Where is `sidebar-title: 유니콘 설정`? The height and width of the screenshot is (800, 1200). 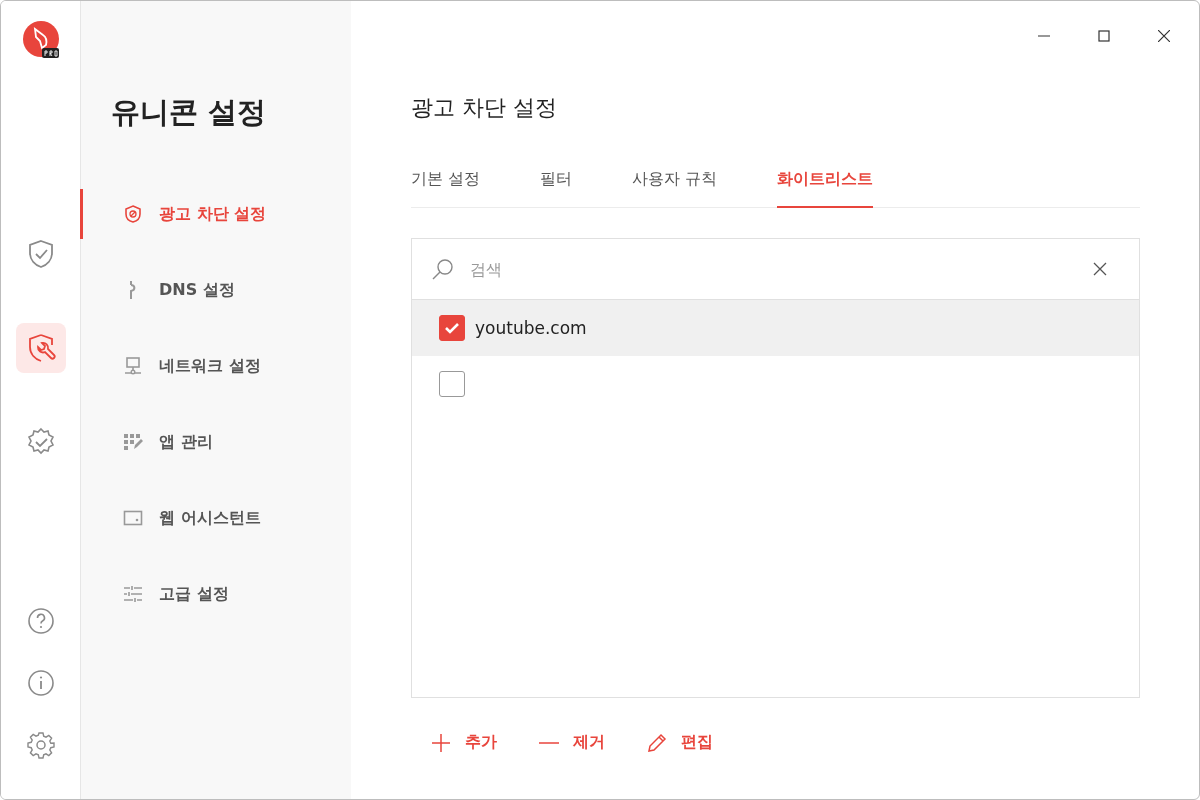 sidebar-title: 유니콘 설정 is located at coordinates (189, 112).